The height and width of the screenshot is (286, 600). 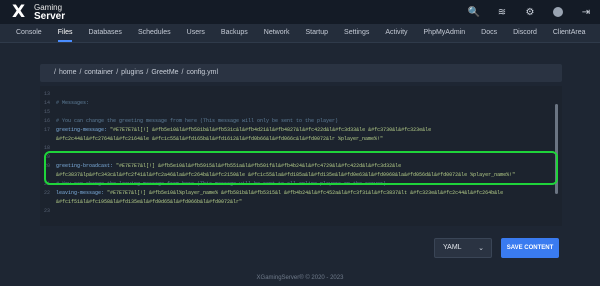 I want to click on avatar-image, so click(x=558, y=12).